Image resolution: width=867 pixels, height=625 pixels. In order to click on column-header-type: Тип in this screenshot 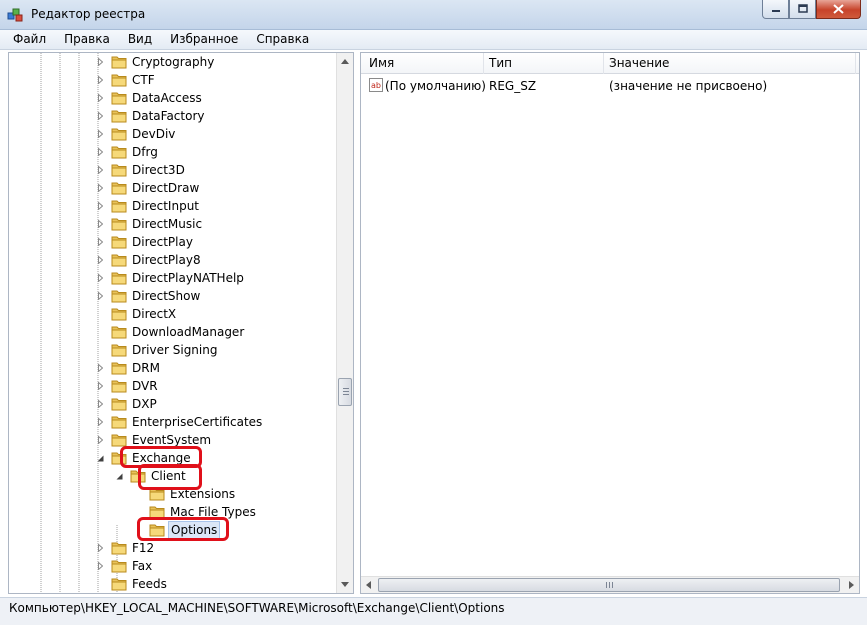, I will do `click(500, 63)`.